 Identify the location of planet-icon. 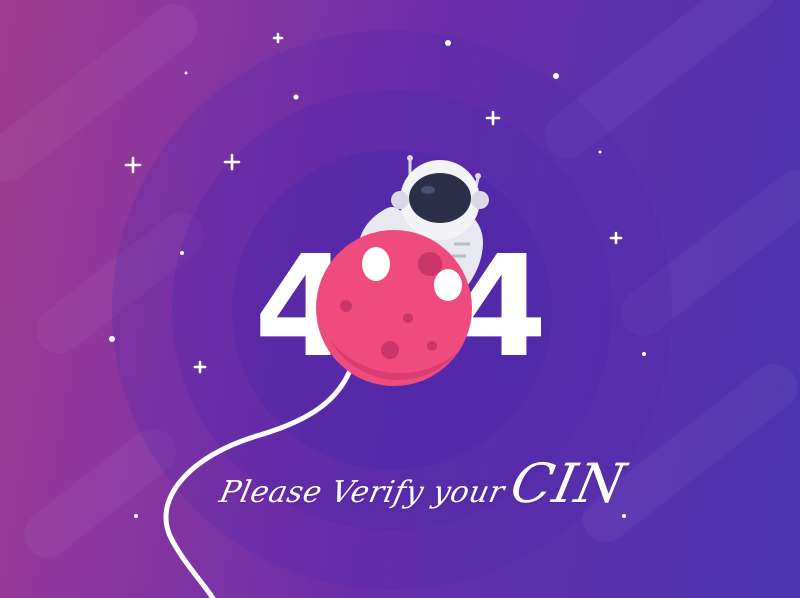
(394, 308).